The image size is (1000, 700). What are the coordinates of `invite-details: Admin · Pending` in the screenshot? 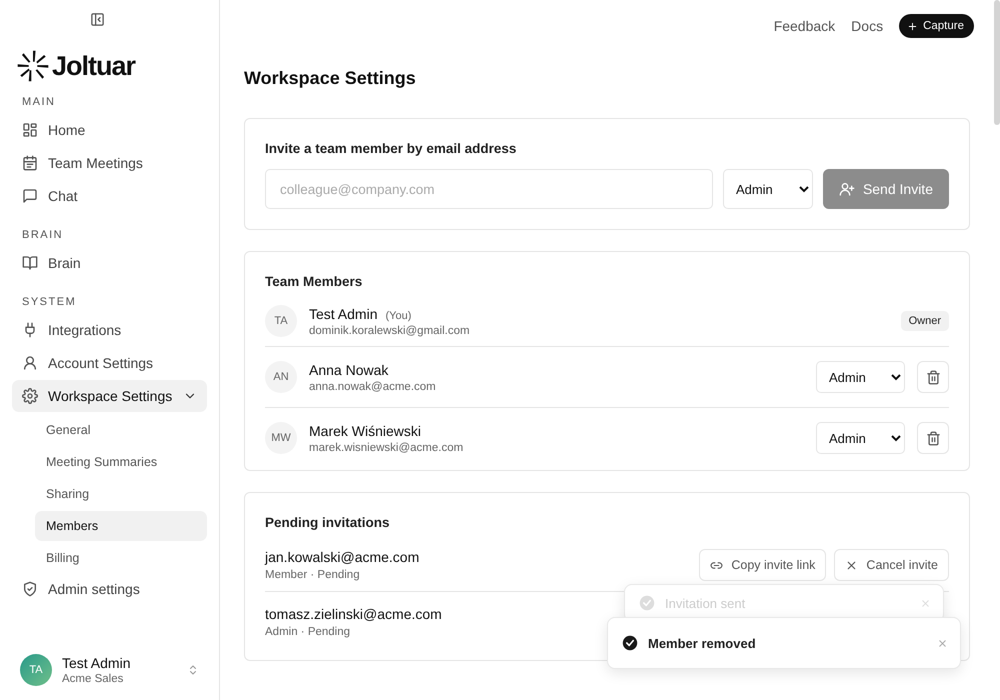 It's located at (307, 632).